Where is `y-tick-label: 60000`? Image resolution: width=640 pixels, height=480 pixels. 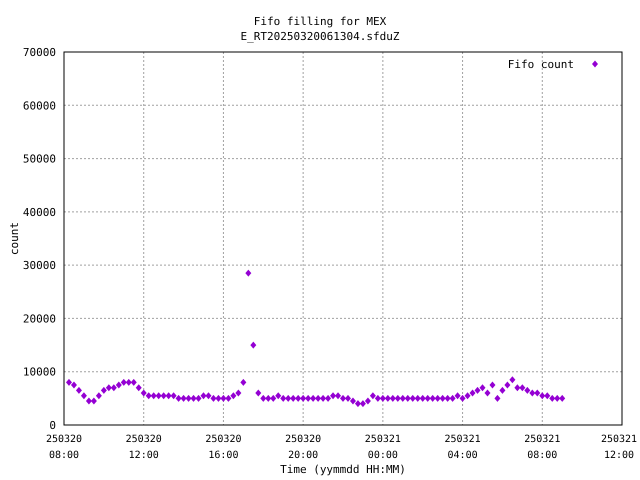 y-tick-label: 60000 is located at coordinates (39, 105).